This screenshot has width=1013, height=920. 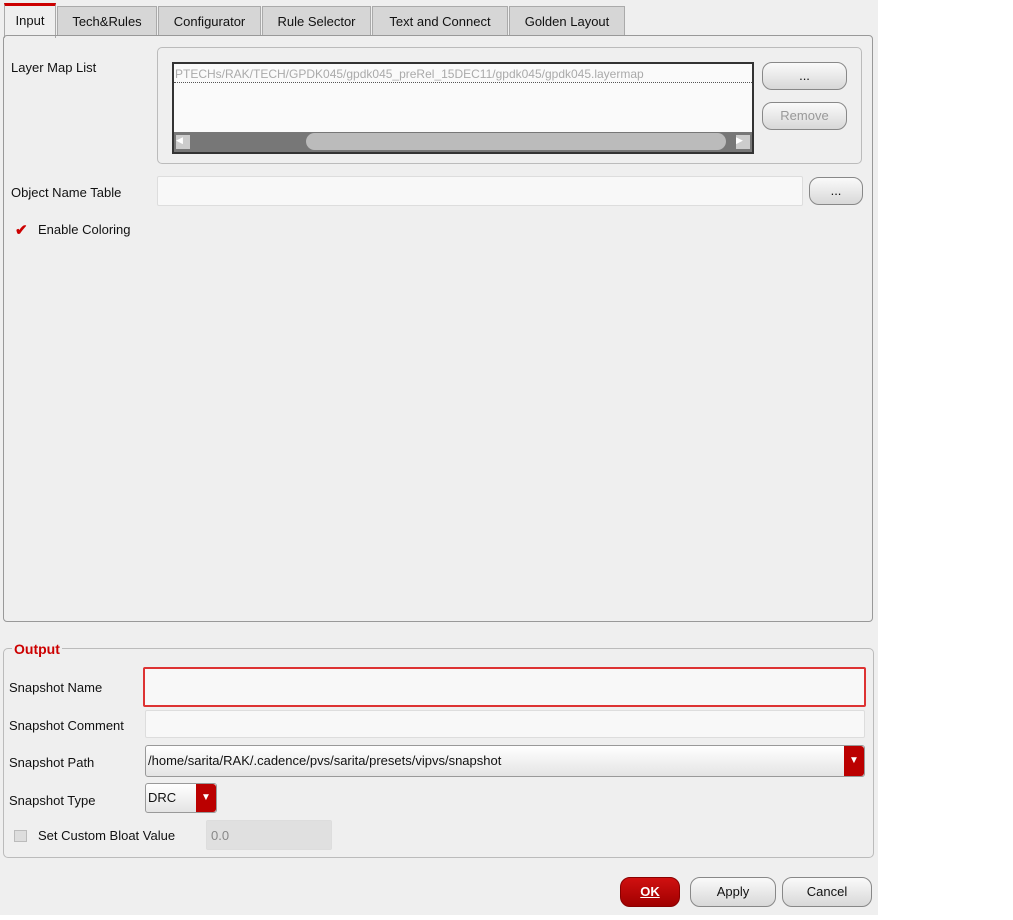 I want to click on remove-button: Remove, so click(x=804, y=116).